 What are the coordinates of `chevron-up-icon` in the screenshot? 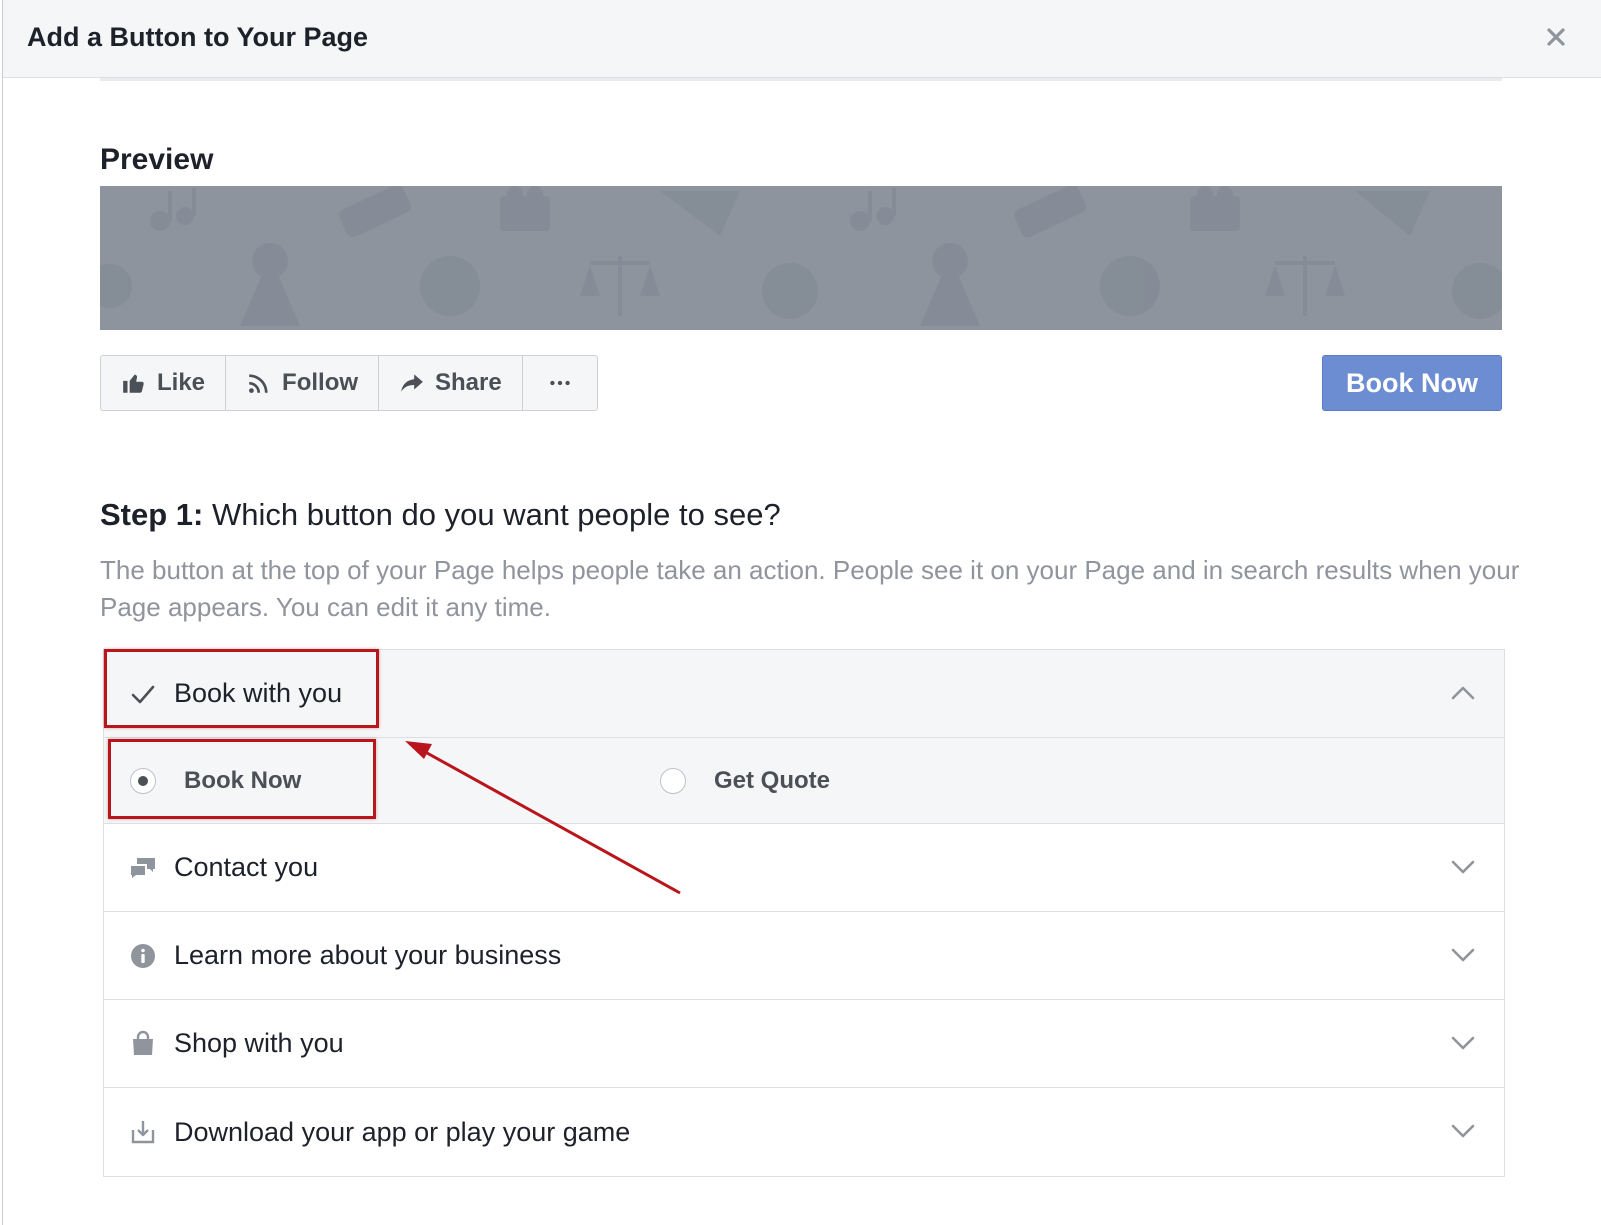 It's located at (1463, 693).